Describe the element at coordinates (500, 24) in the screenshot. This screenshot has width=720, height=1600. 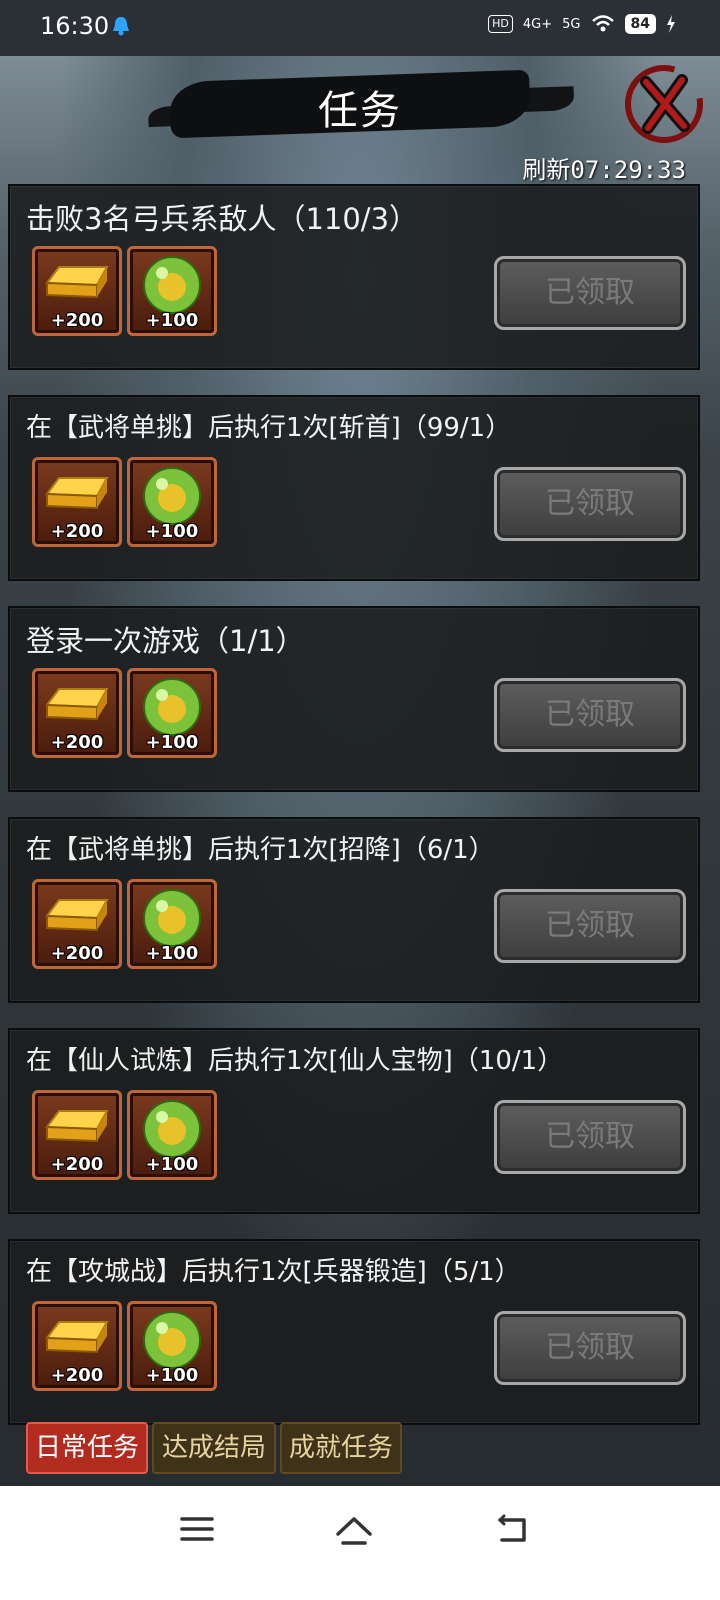
I see `hd-indicator: HD` at that location.